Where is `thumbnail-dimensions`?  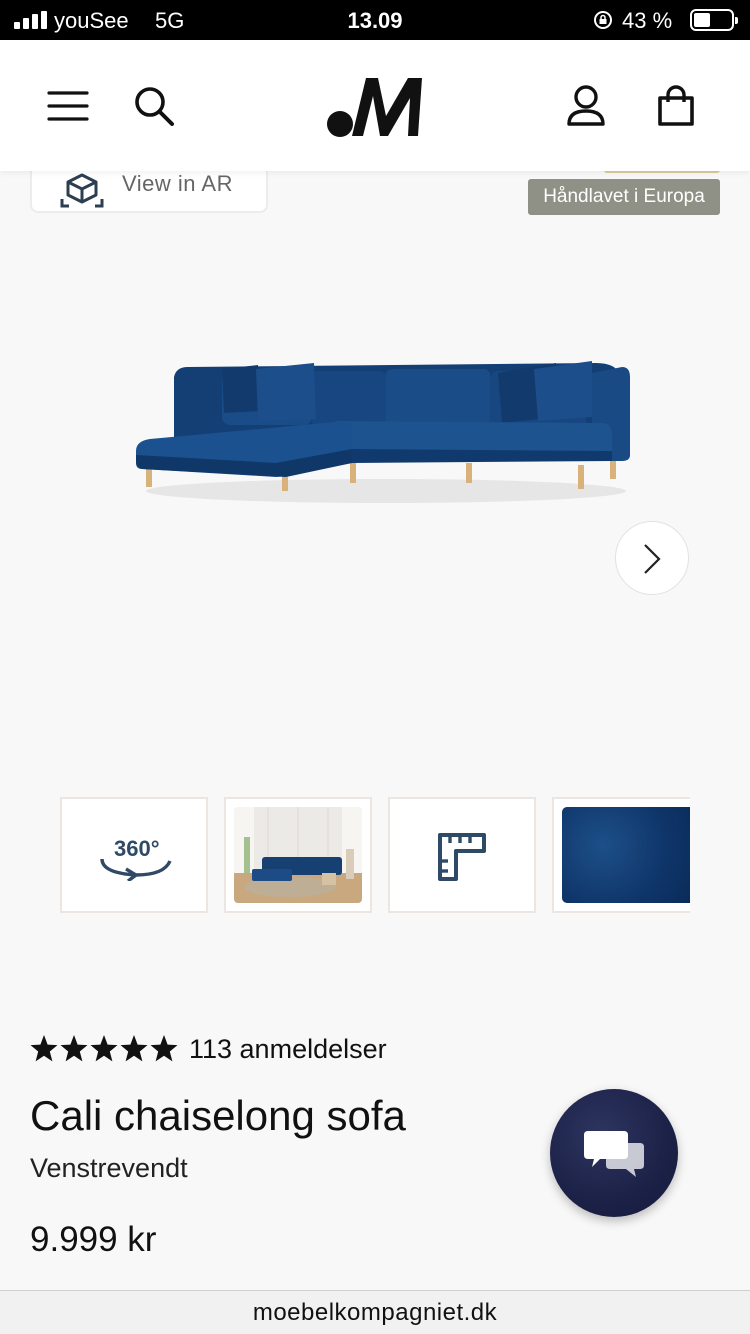
thumbnail-dimensions is located at coordinates (462, 855).